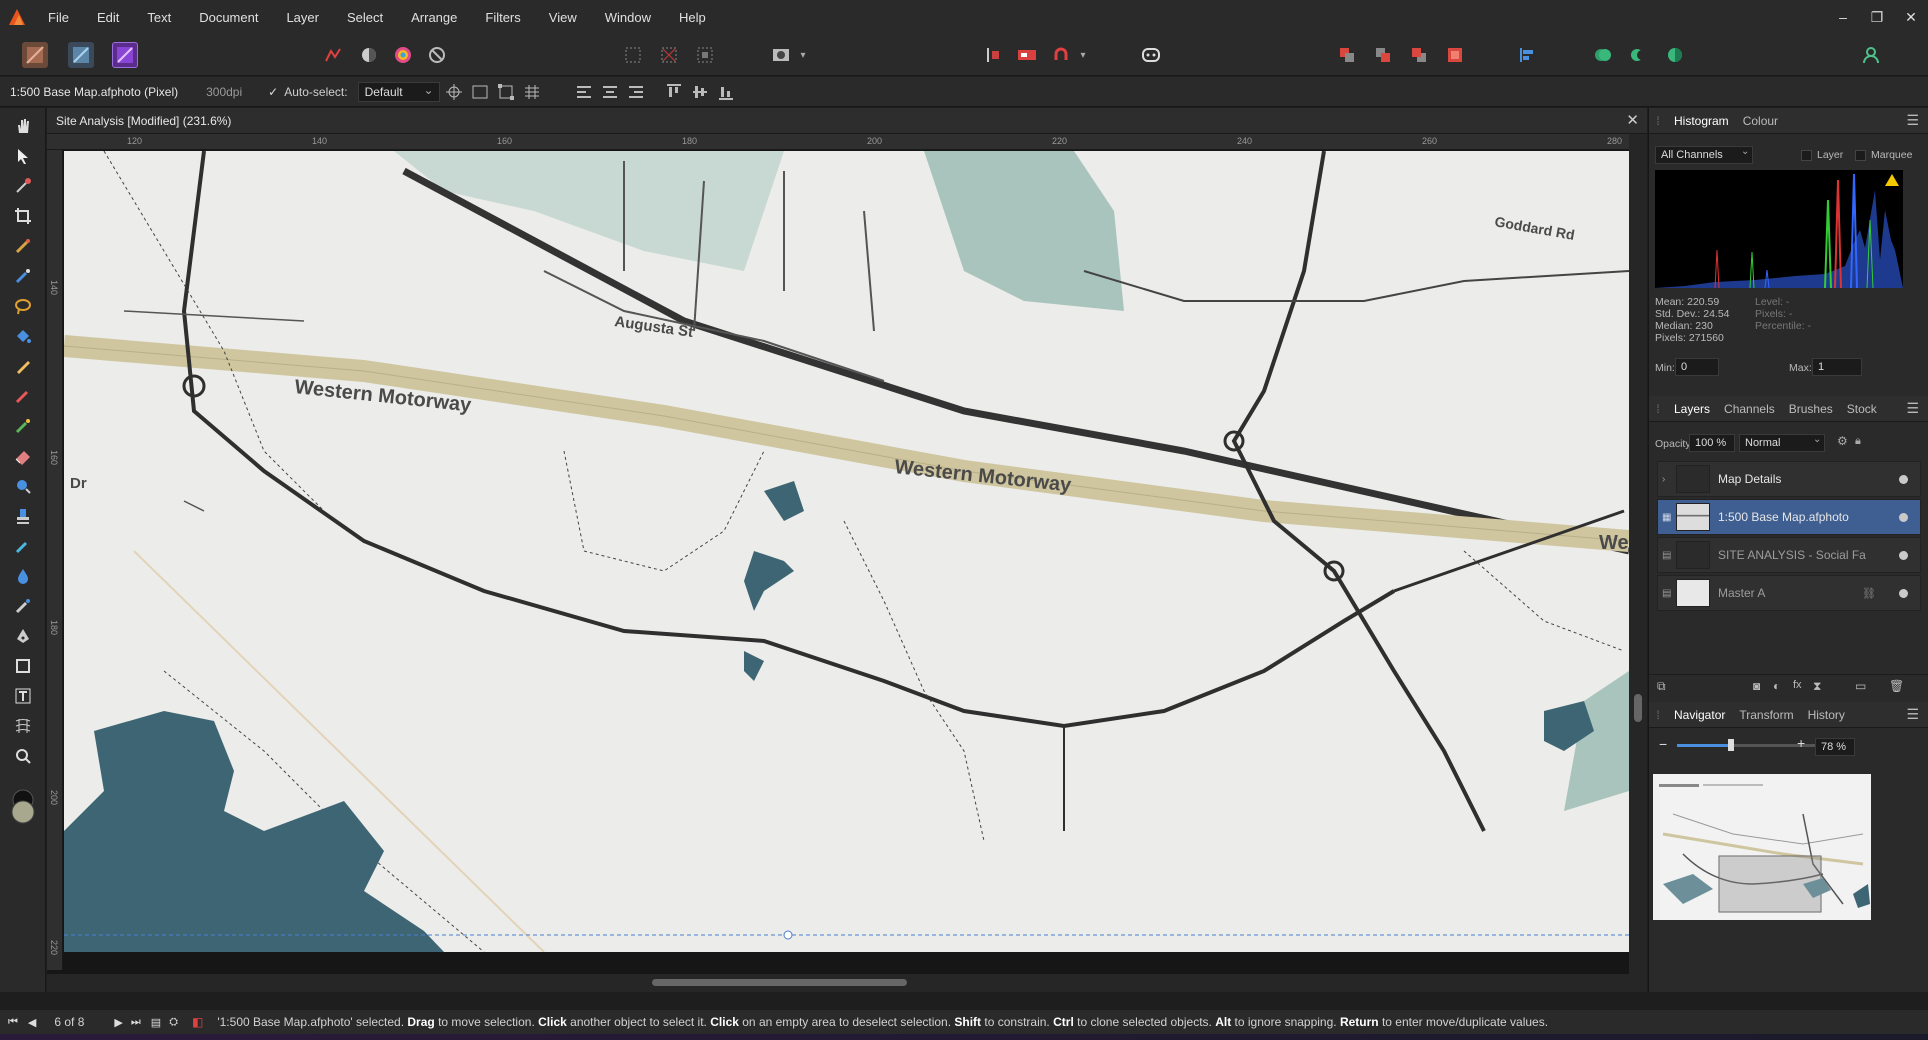 The image size is (1928, 1040). What do you see at coordinates (1632, 120) in the screenshot?
I see `close-document-icon: ✕` at bounding box center [1632, 120].